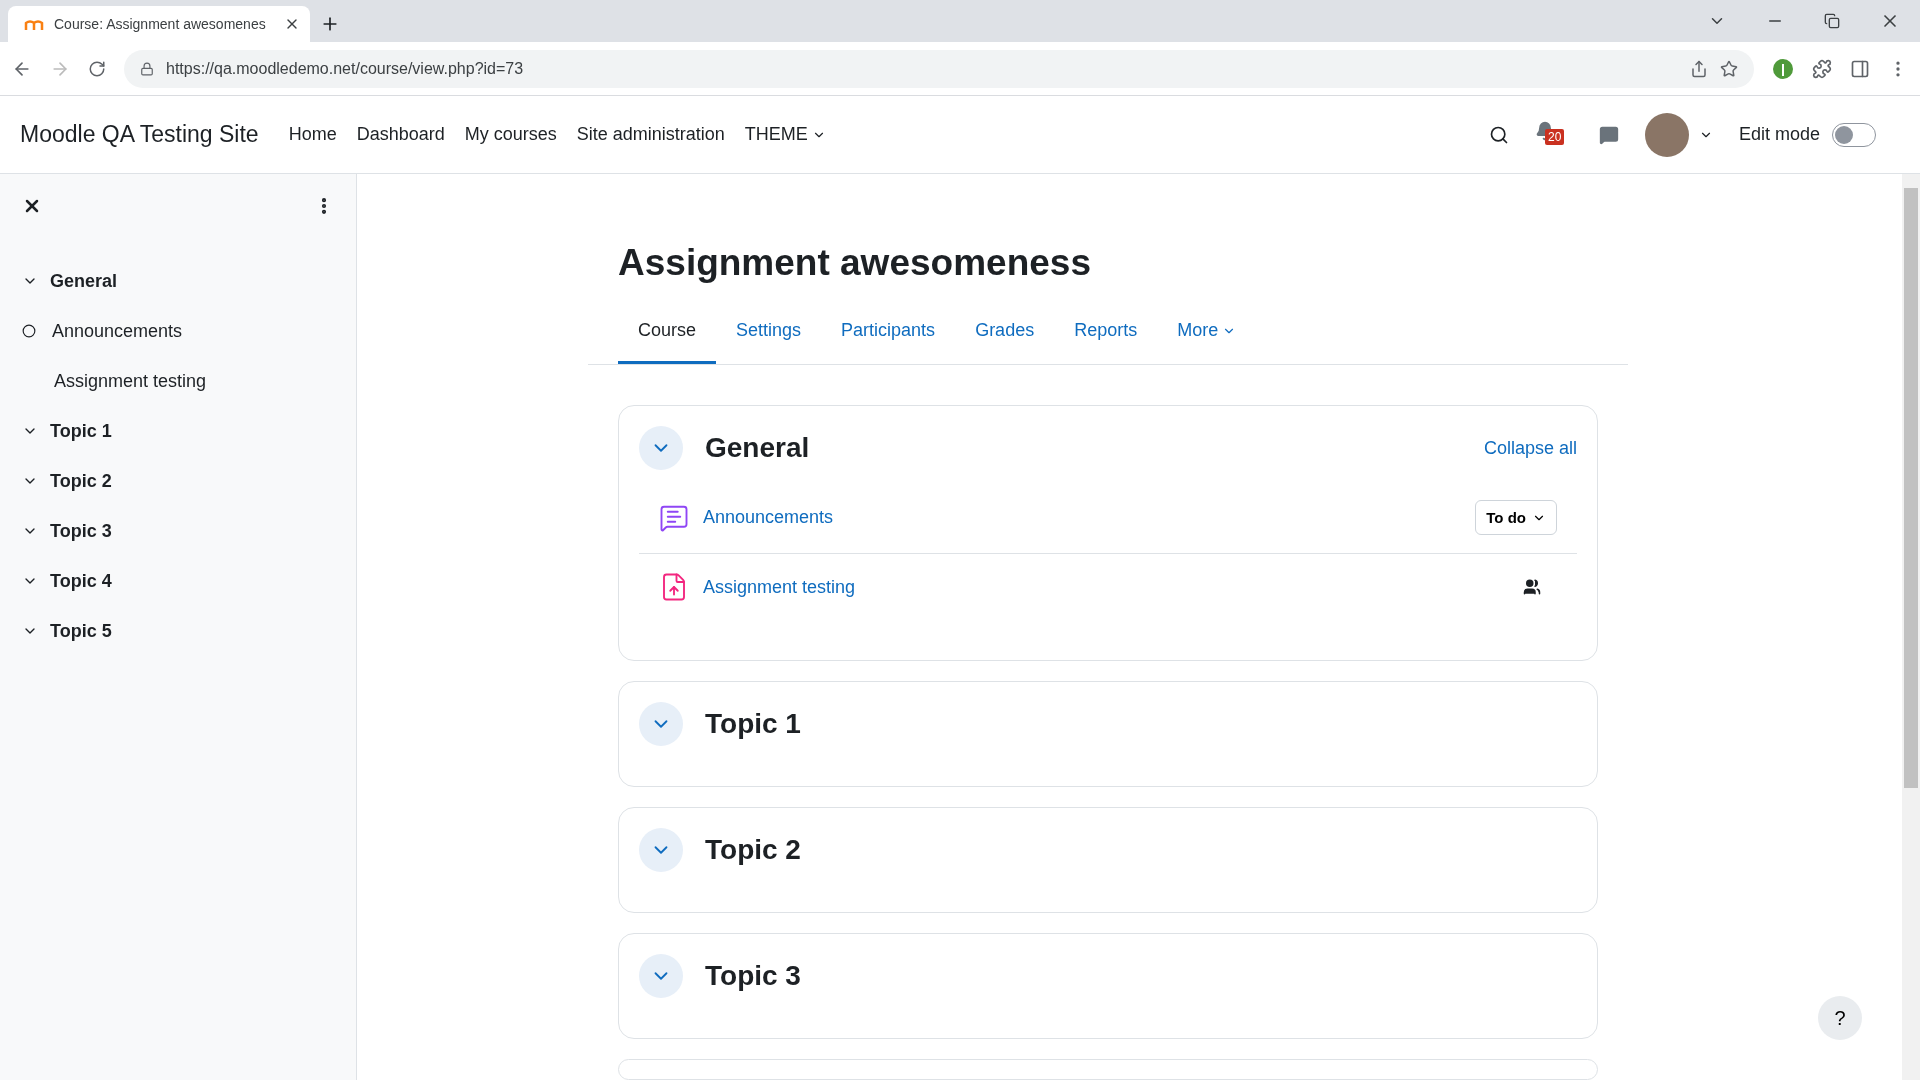 Image resolution: width=1920 pixels, height=1080 pixels. Describe the element at coordinates (1822, 68) in the screenshot. I see `extensions-icon` at that location.